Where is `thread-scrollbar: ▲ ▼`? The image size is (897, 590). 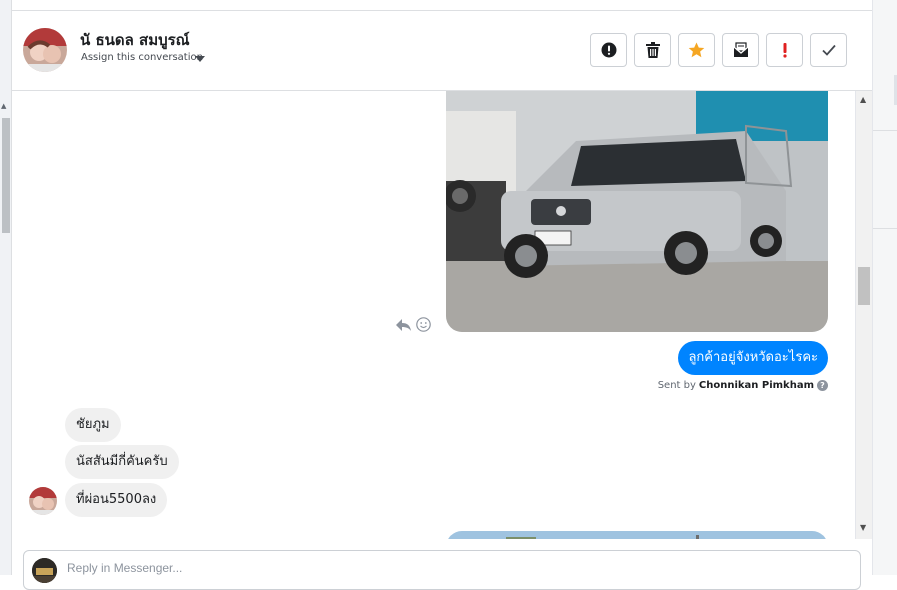 thread-scrollbar: ▲ ▼ is located at coordinates (863, 315).